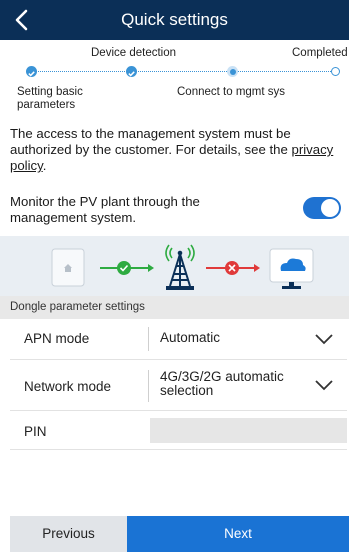 This screenshot has height=552, width=349. What do you see at coordinates (232, 268) in the screenshot?
I see `link-error-icon` at bounding box center [232, 268].